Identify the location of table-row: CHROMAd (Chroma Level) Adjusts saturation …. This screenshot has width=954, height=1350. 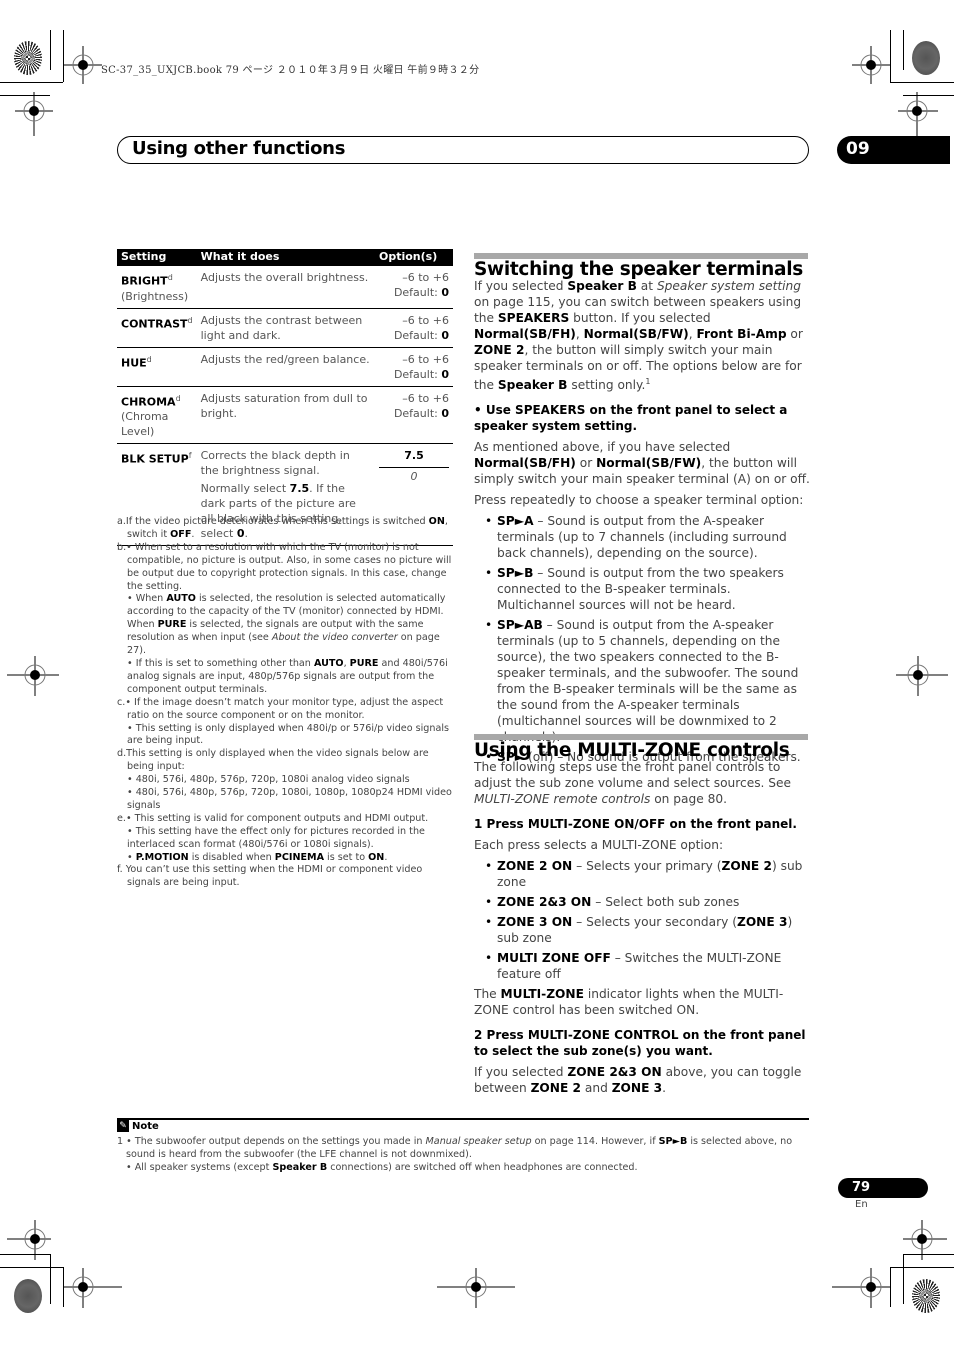
(285, 415).